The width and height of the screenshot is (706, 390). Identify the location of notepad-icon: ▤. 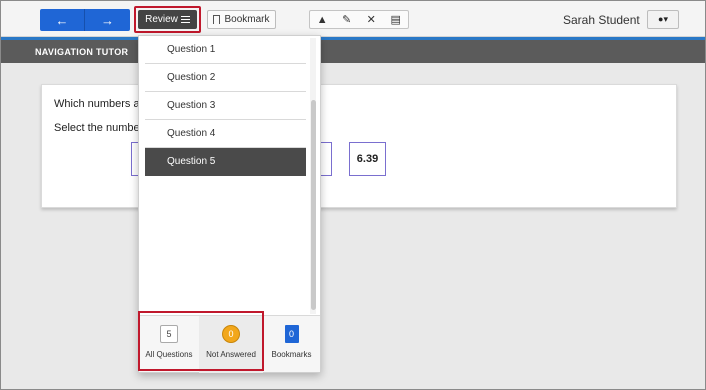
(396, 19).